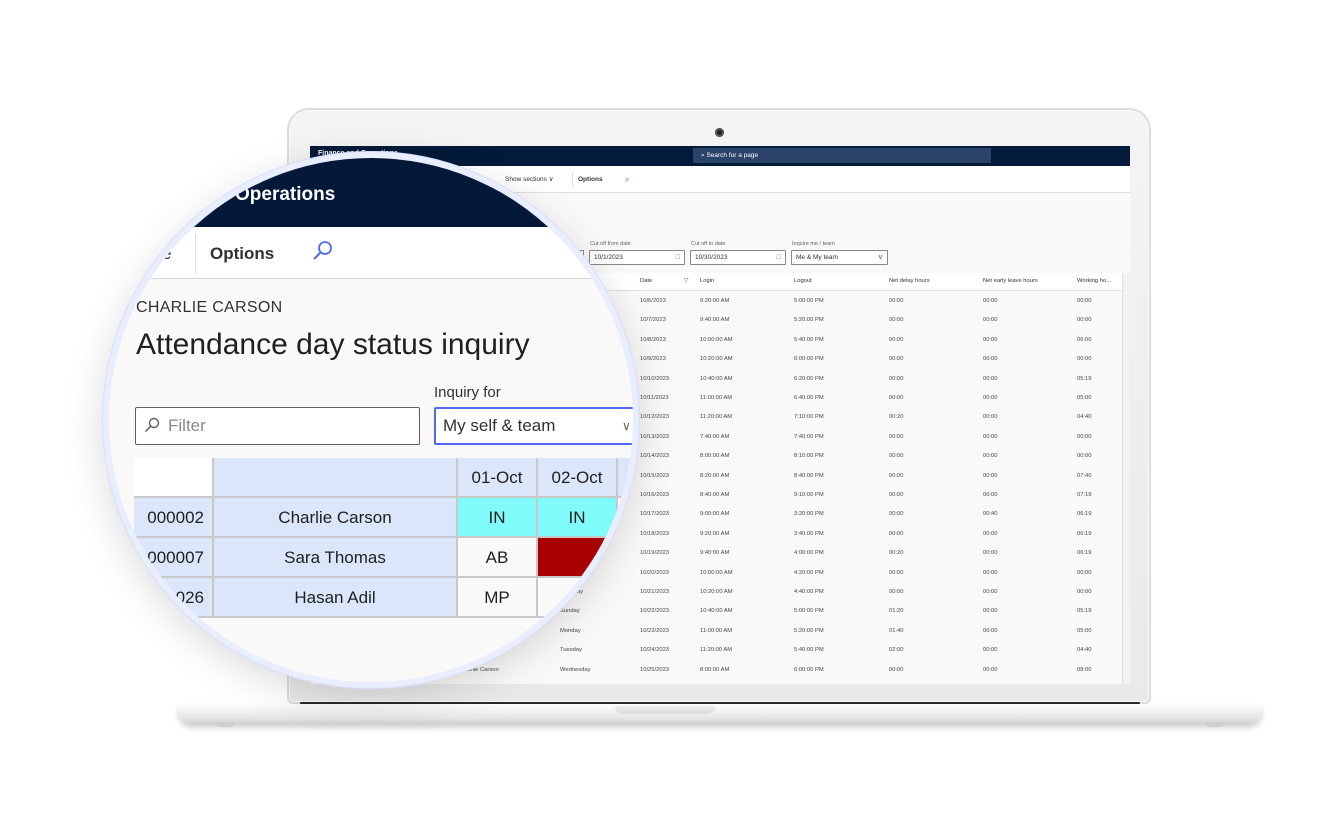 The image size is (1333, 840). What do you see at coordinates (646, 281) in the screenshot?
I see `column-header-date: Date` at bounding box center [646, 281].